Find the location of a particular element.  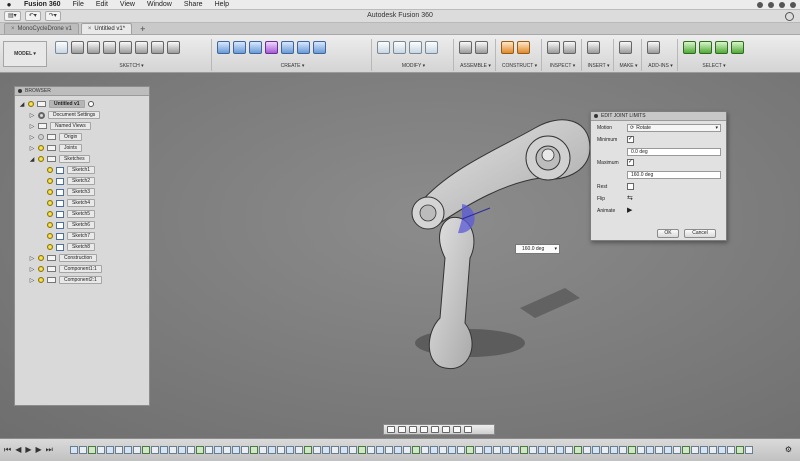

assemble-menu: ASSEMBLE ▾ is located at coordinates (475, 66).